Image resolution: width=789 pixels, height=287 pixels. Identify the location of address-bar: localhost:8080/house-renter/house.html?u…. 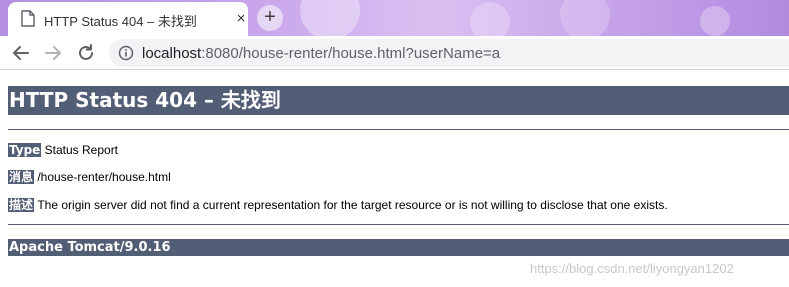
(449, 53).